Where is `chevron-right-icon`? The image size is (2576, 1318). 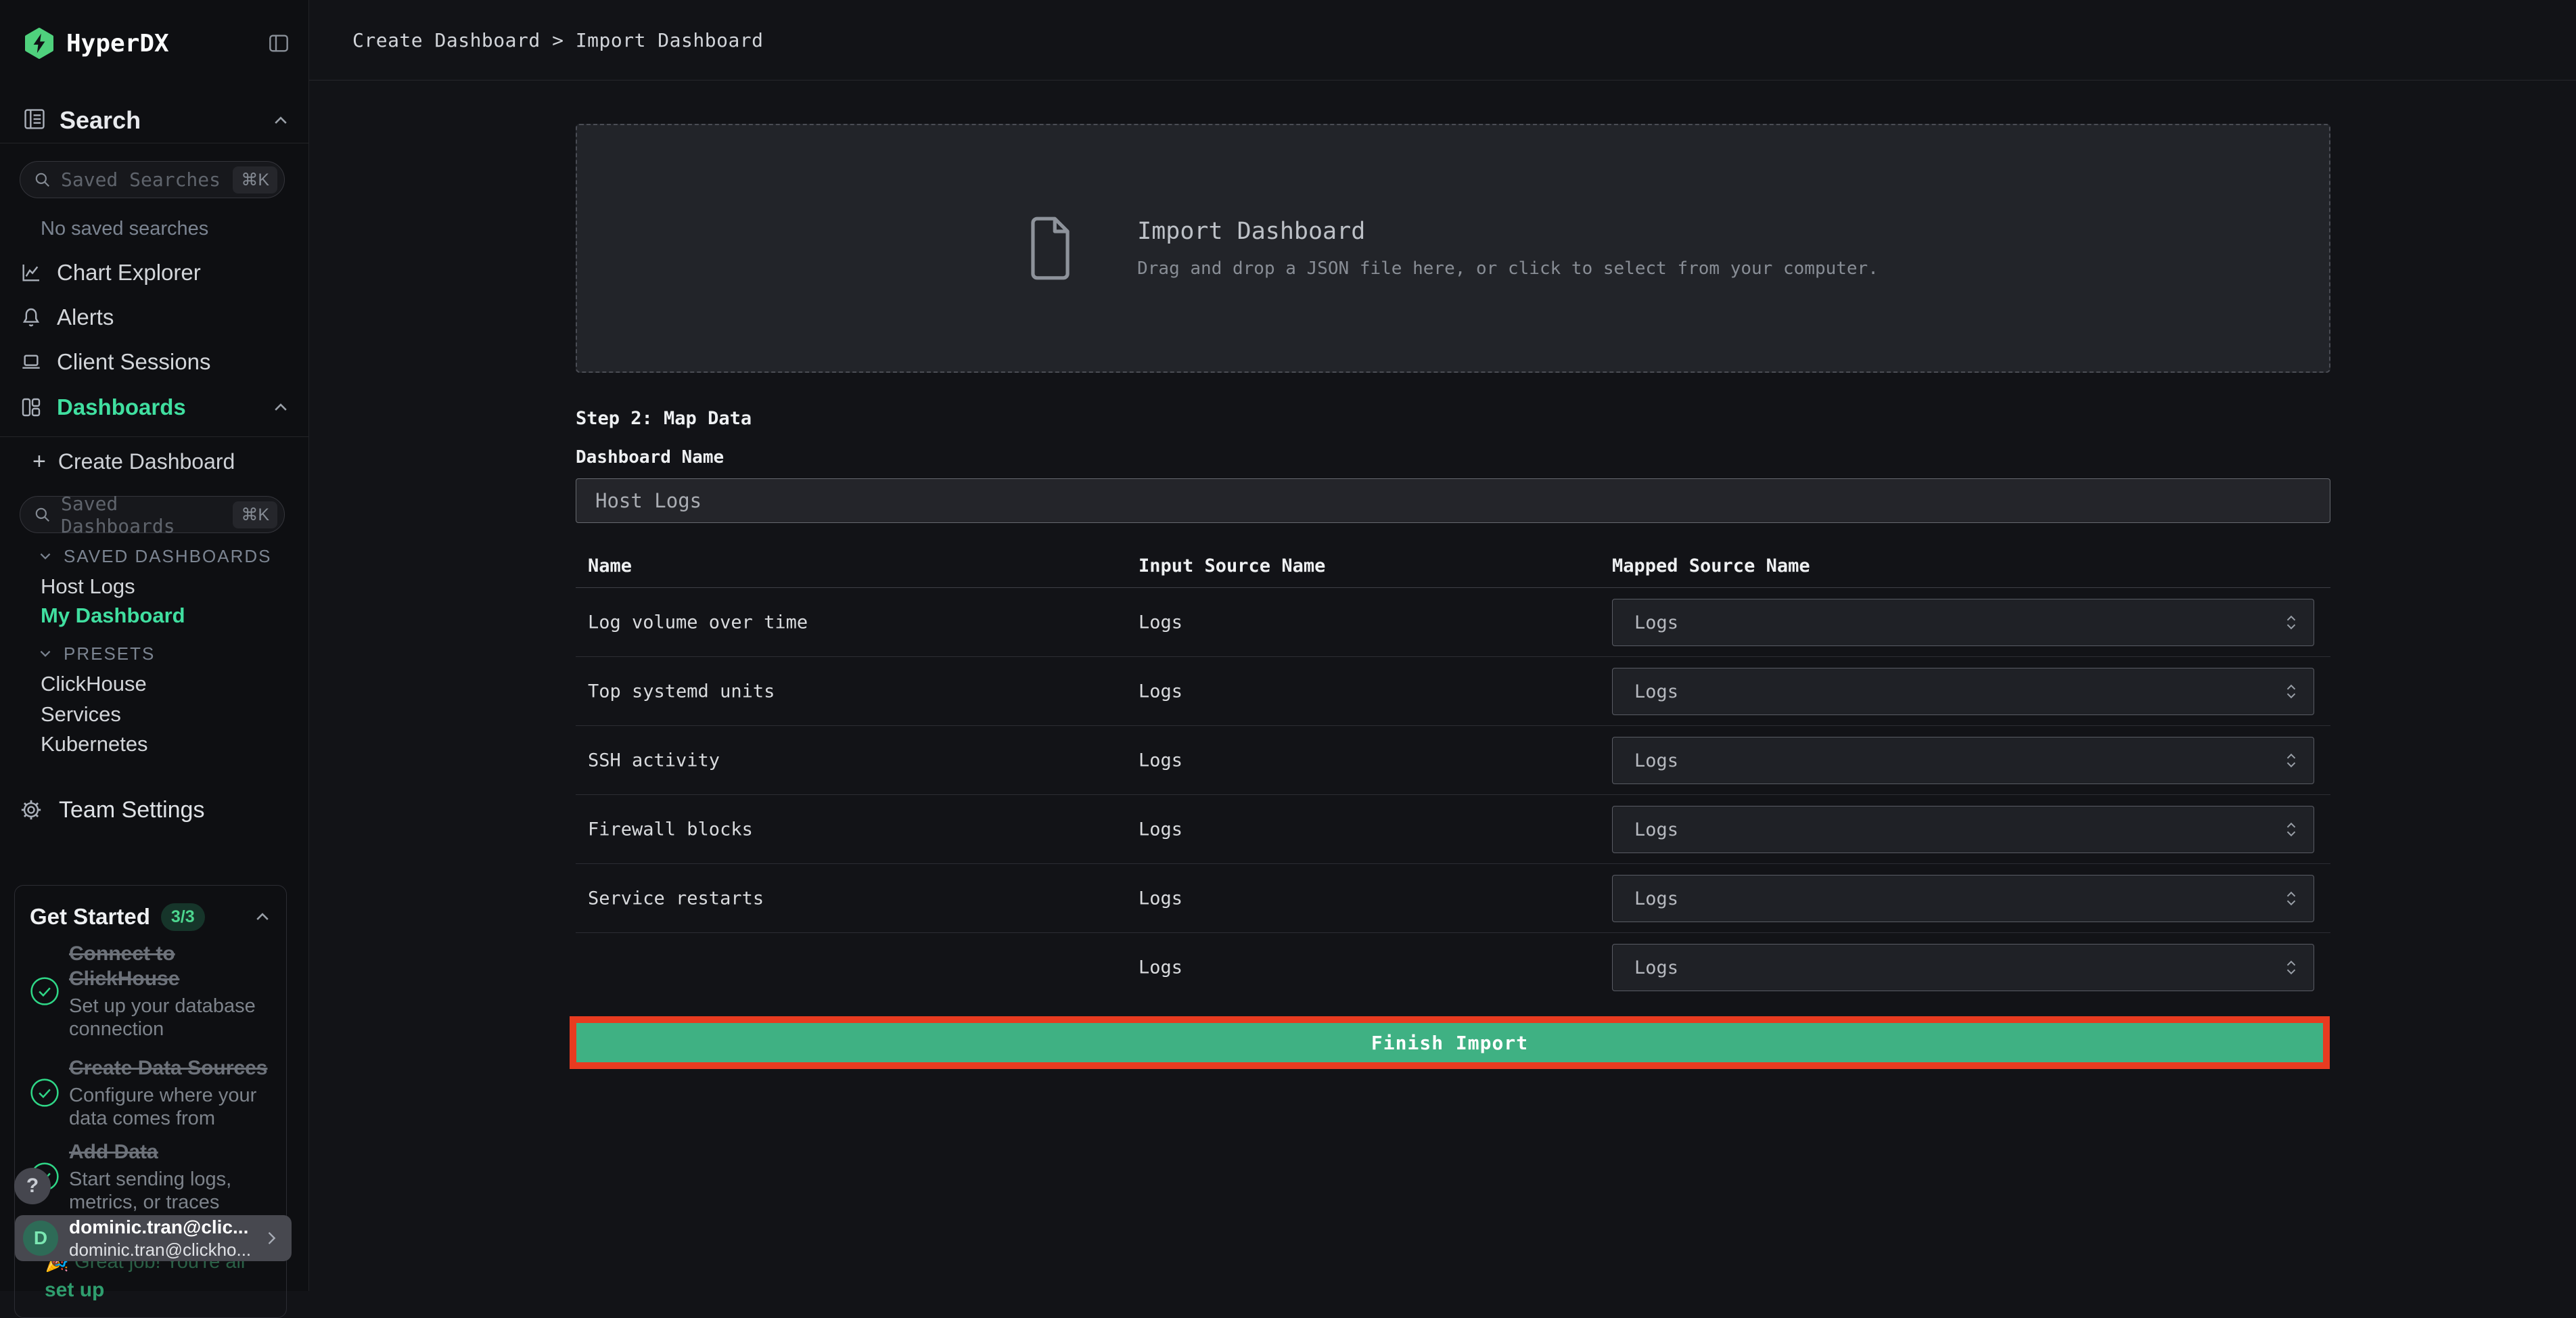
chevron-right-icon is located at coordinates (271, 1238).